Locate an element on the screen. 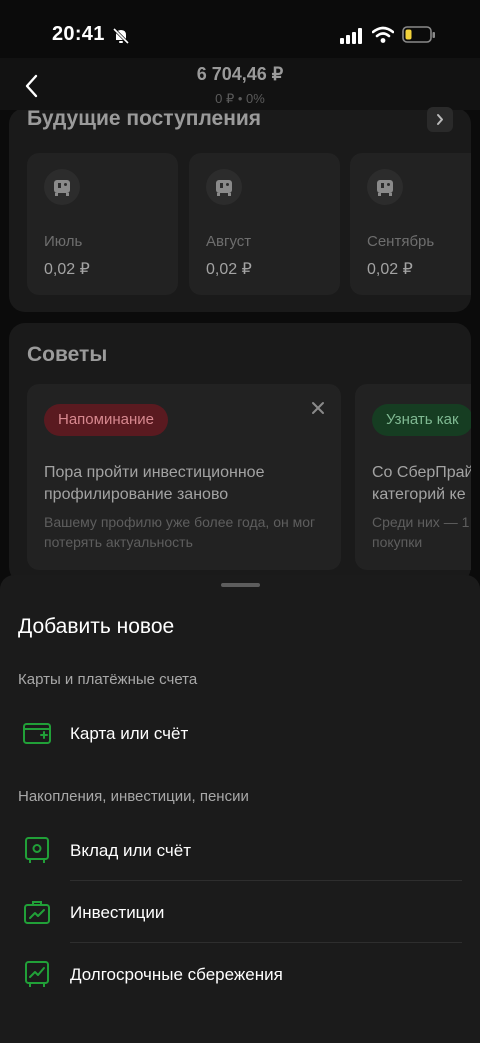 This screenshot has height=1043, width=480. cellular-icon is located at coordinates (351, 36).